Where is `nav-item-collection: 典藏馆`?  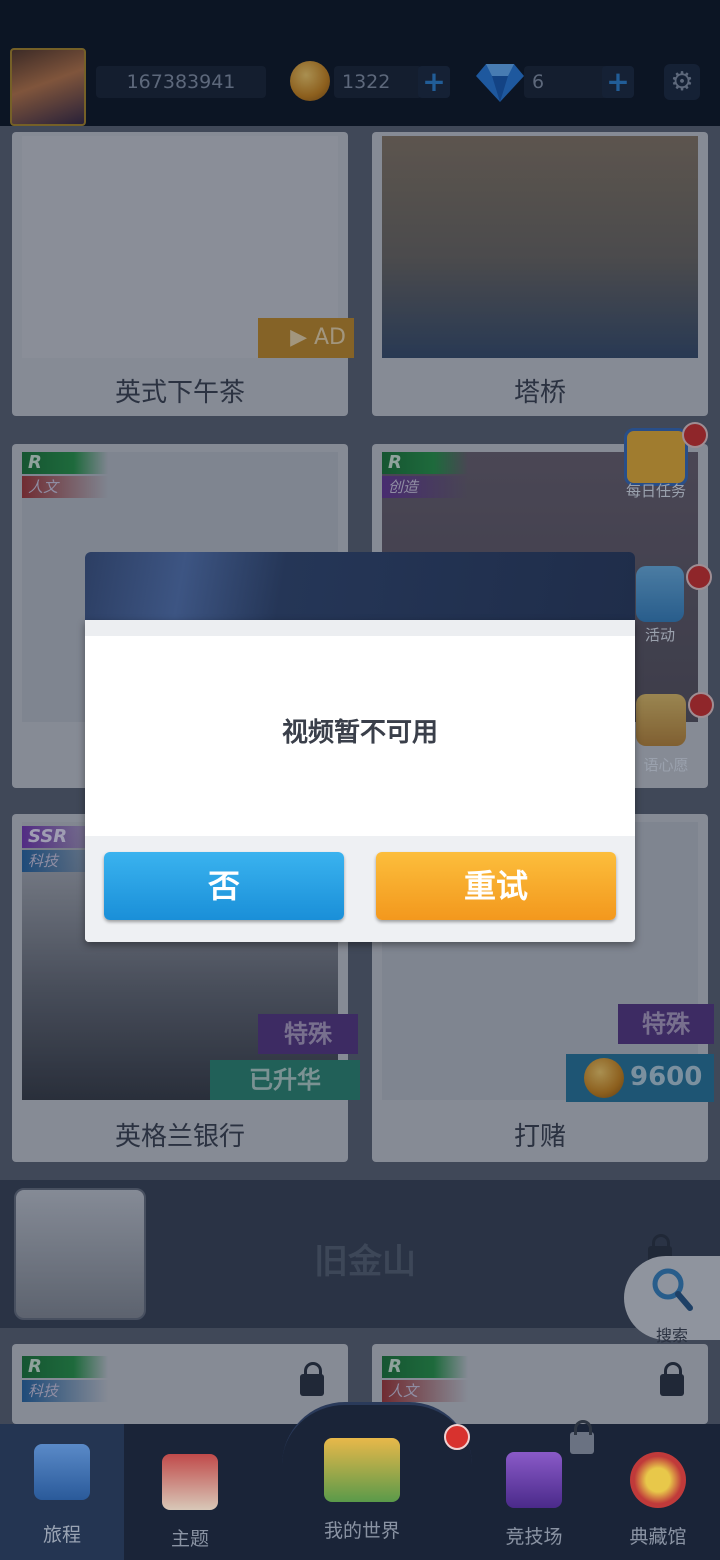 nav-item-collection: 典藏馆 is located at coordinates (658, 1492).